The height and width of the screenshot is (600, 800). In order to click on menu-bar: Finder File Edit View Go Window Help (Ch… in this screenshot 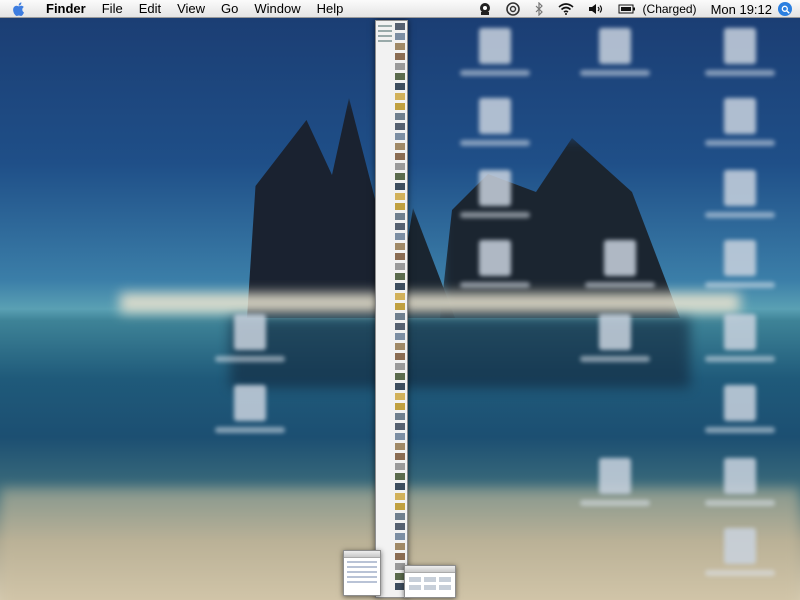, I will do `click(400, 9)`.